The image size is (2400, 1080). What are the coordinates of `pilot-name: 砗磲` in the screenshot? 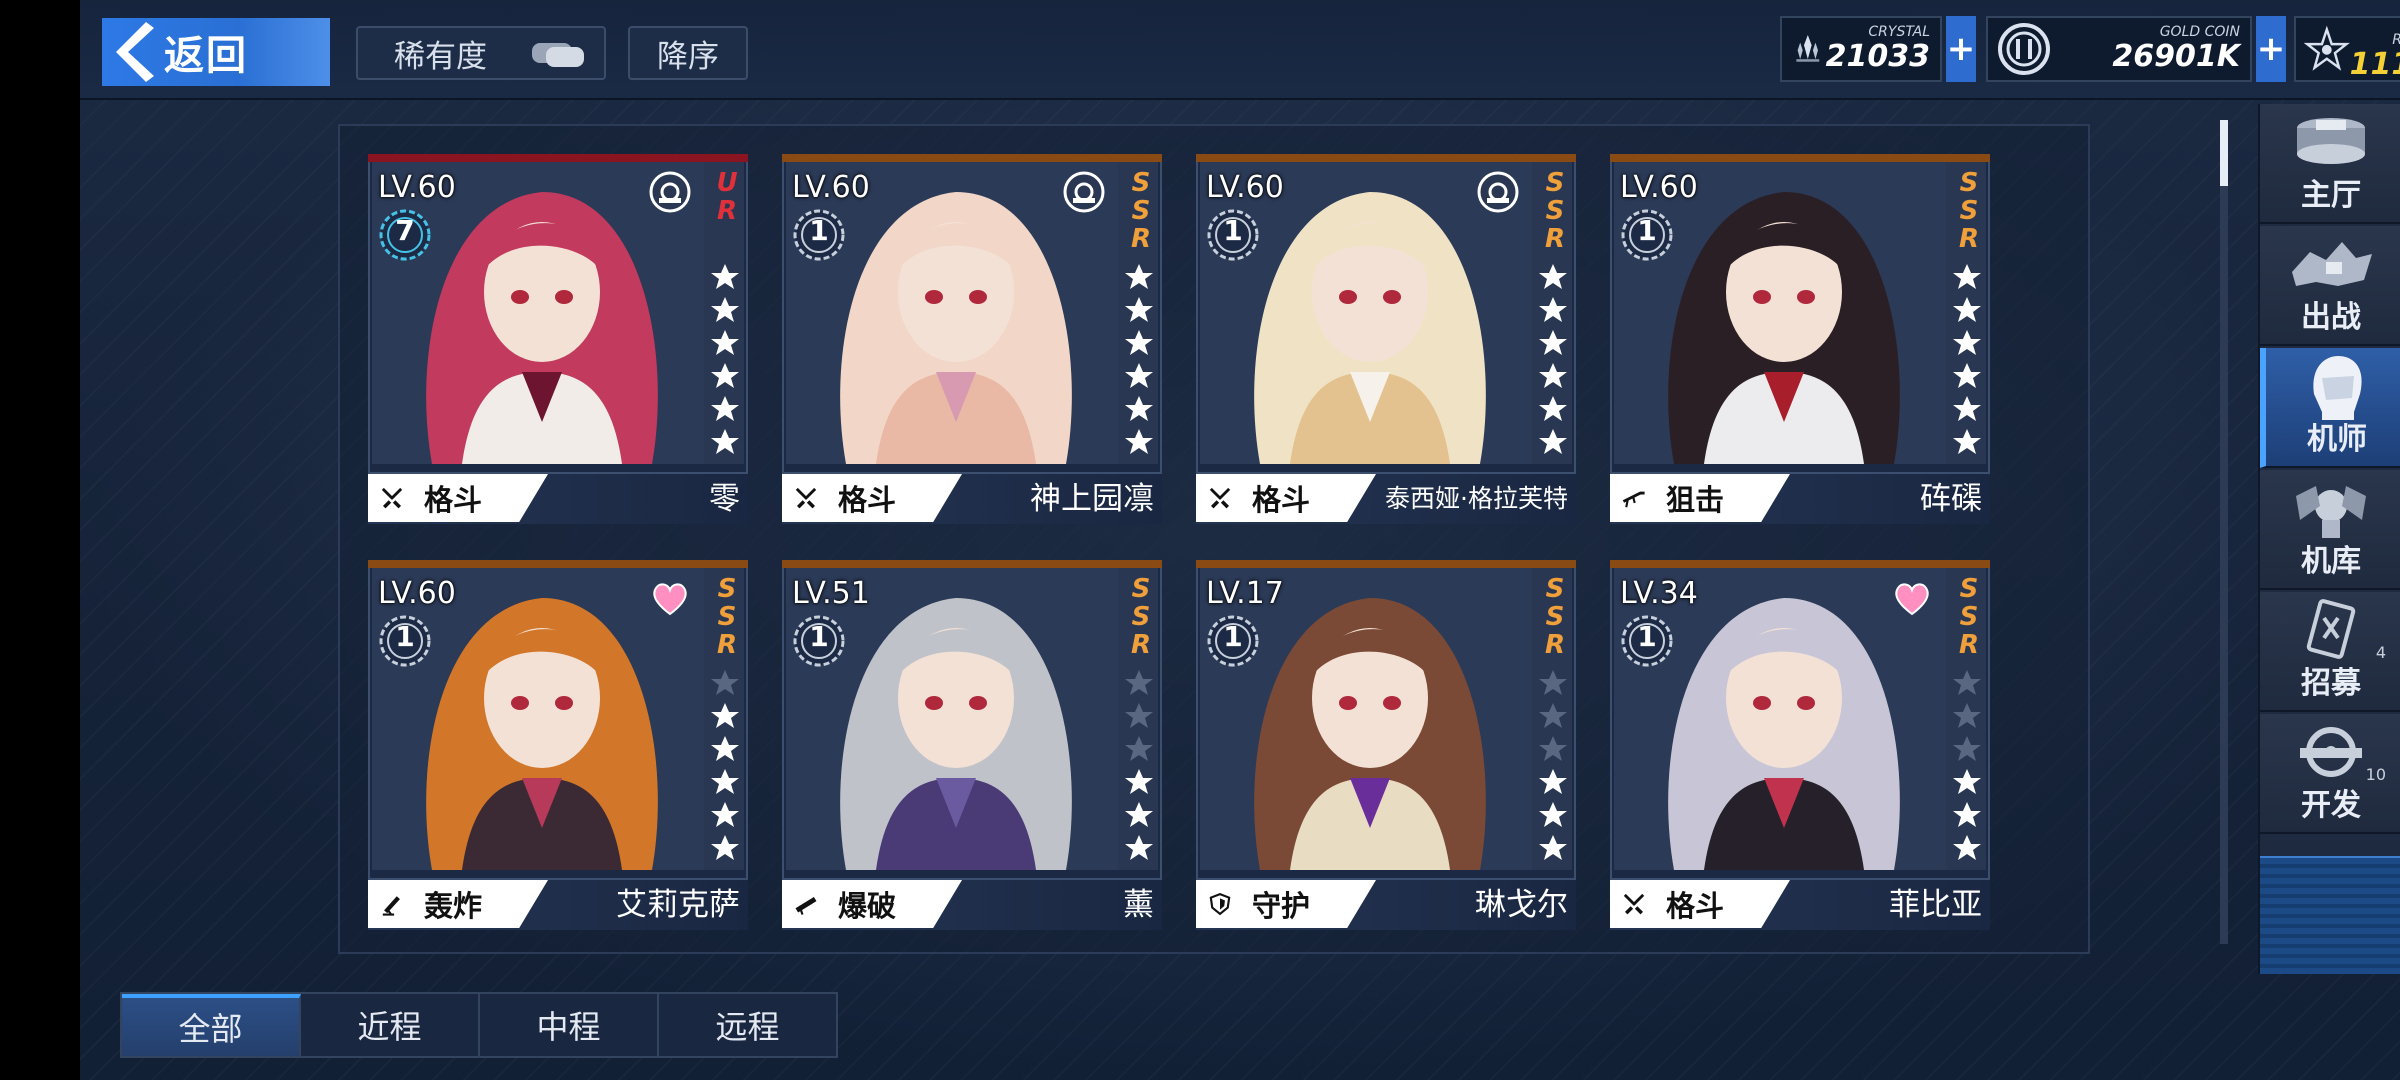 It's located at (1951, 499).